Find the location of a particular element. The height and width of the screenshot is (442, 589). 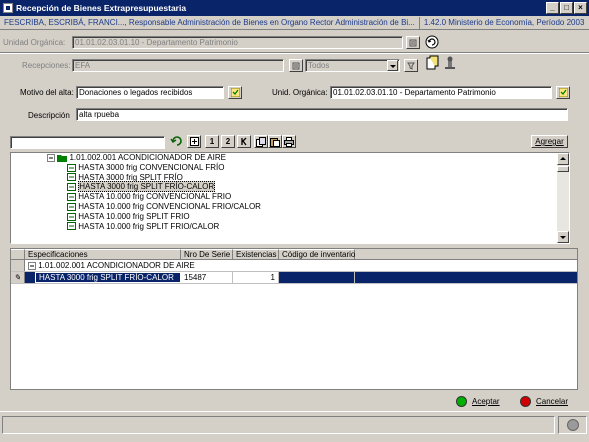

stamp-icon is located at coordinates (450, 63).